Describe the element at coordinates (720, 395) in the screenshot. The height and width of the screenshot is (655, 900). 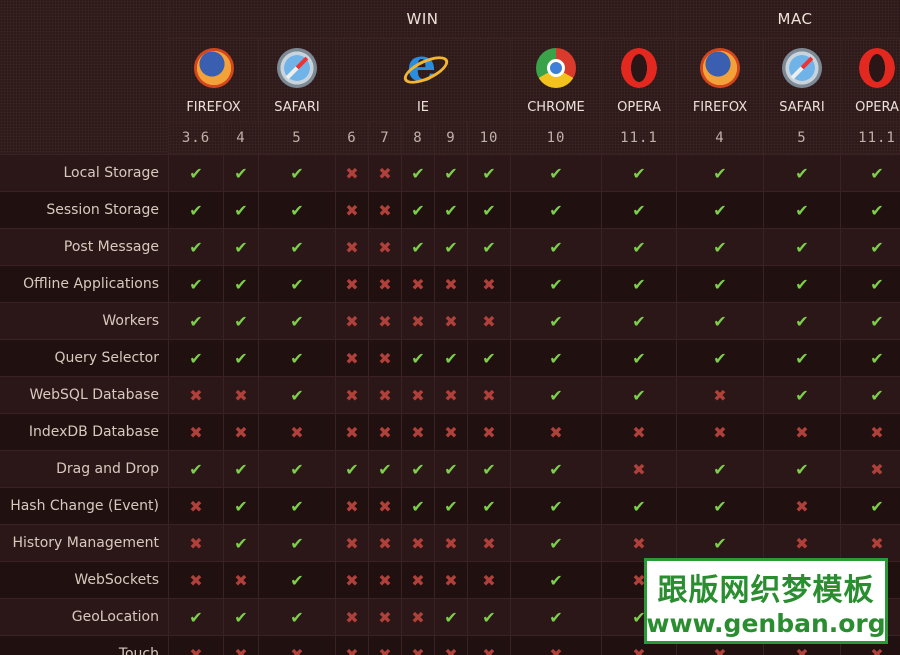
I see `support-cell-mac-firefox-4: ✖` at that location.